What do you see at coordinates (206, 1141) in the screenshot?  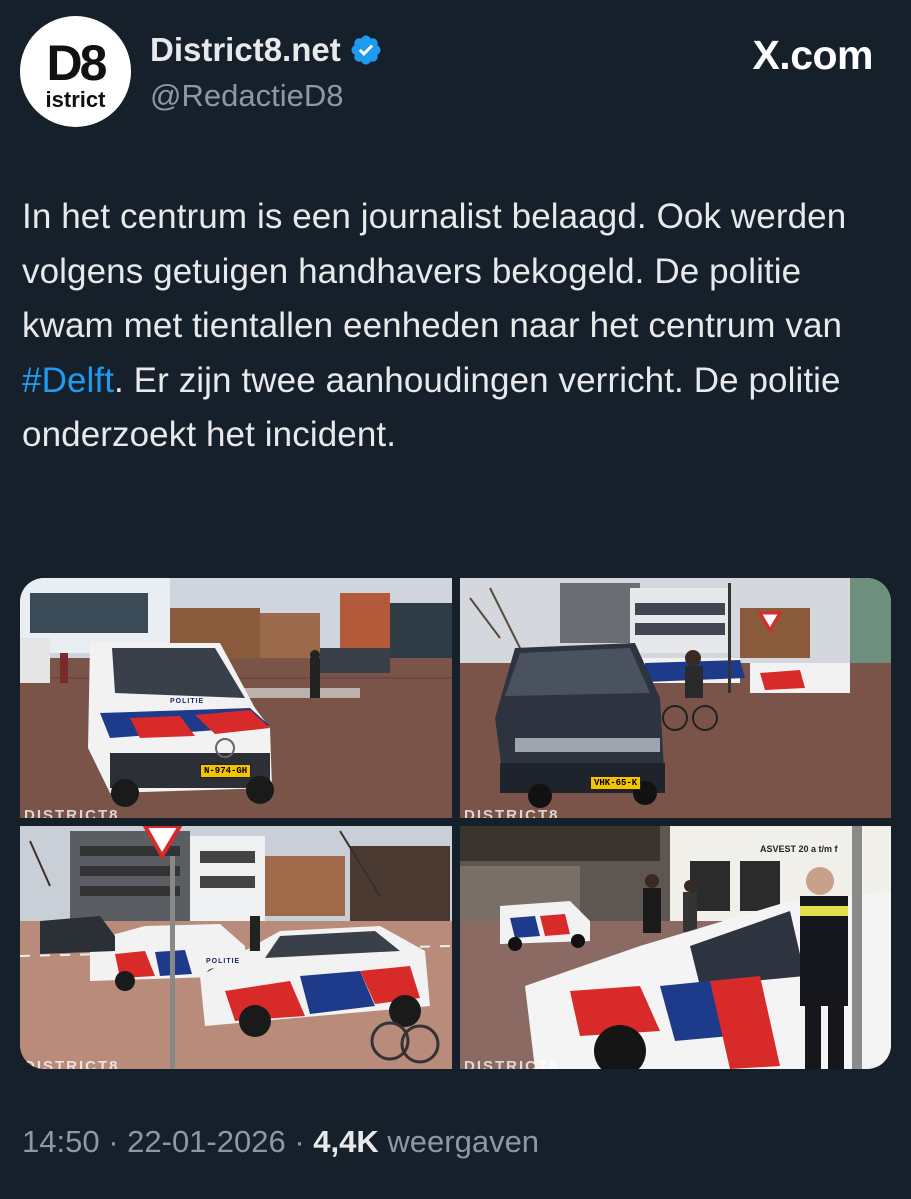 I see `post-date: 22-01-2026` at bounding box center [206, 1141].